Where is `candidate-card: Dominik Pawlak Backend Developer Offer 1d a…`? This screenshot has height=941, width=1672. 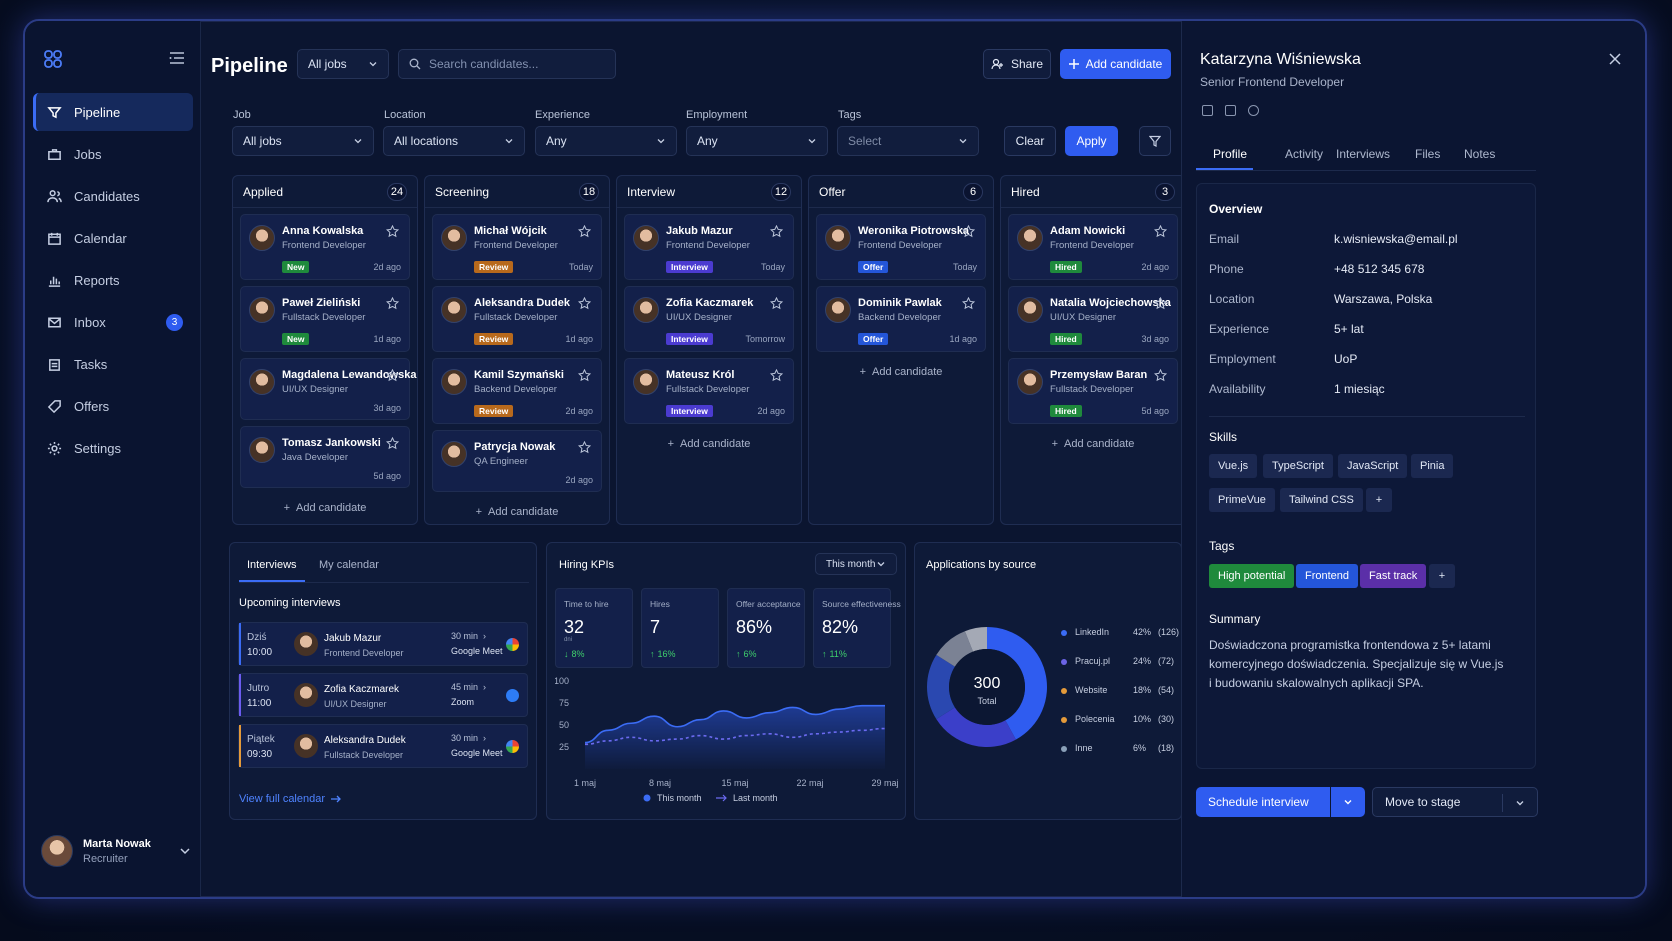
candidate-card: Dominik Pawlak Backend Developer Offer 1d a… is located at coordinates (901, 319).